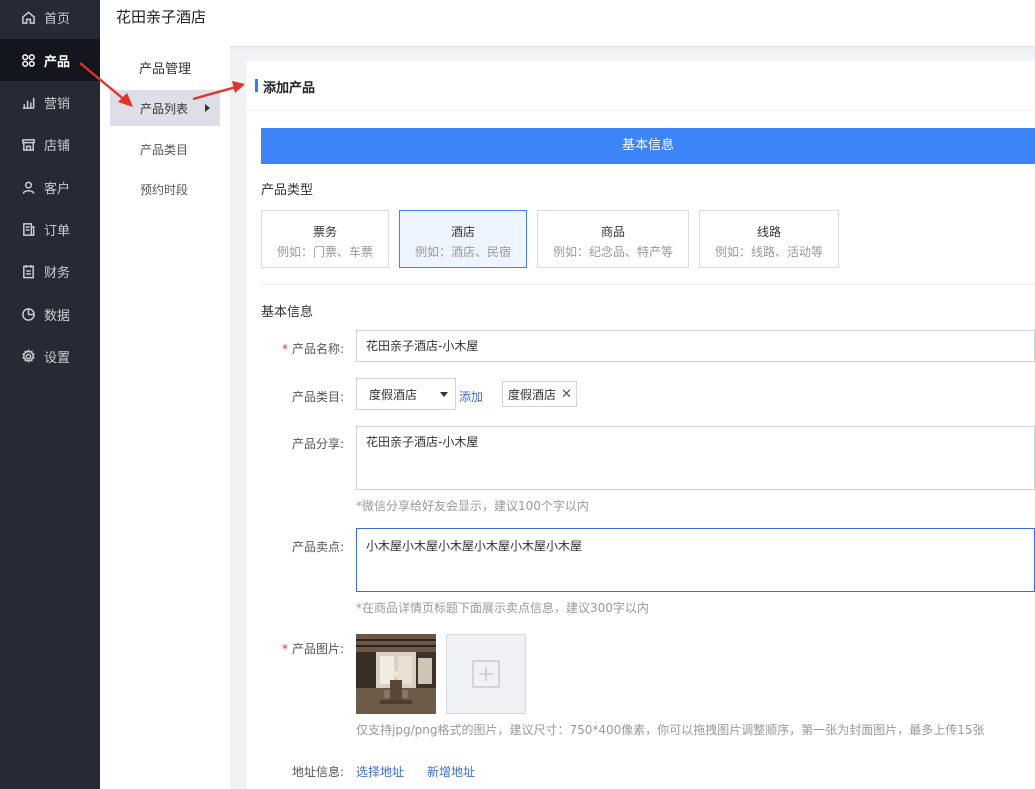 The width and height of the screenshot is (1035, 789). I want to click on type-card-goods: 商品 例如：纪念品、特产等, so click(613, 239).